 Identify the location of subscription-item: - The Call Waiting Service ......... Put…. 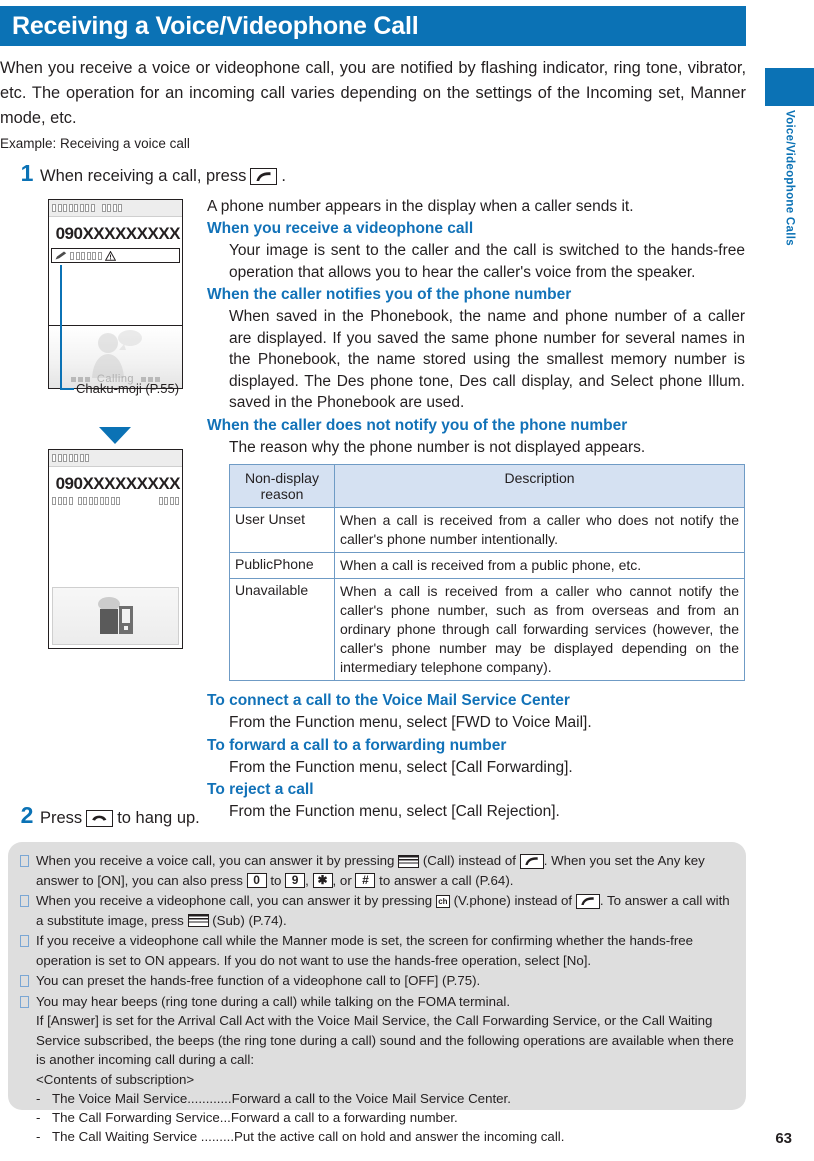
(385, 1136).